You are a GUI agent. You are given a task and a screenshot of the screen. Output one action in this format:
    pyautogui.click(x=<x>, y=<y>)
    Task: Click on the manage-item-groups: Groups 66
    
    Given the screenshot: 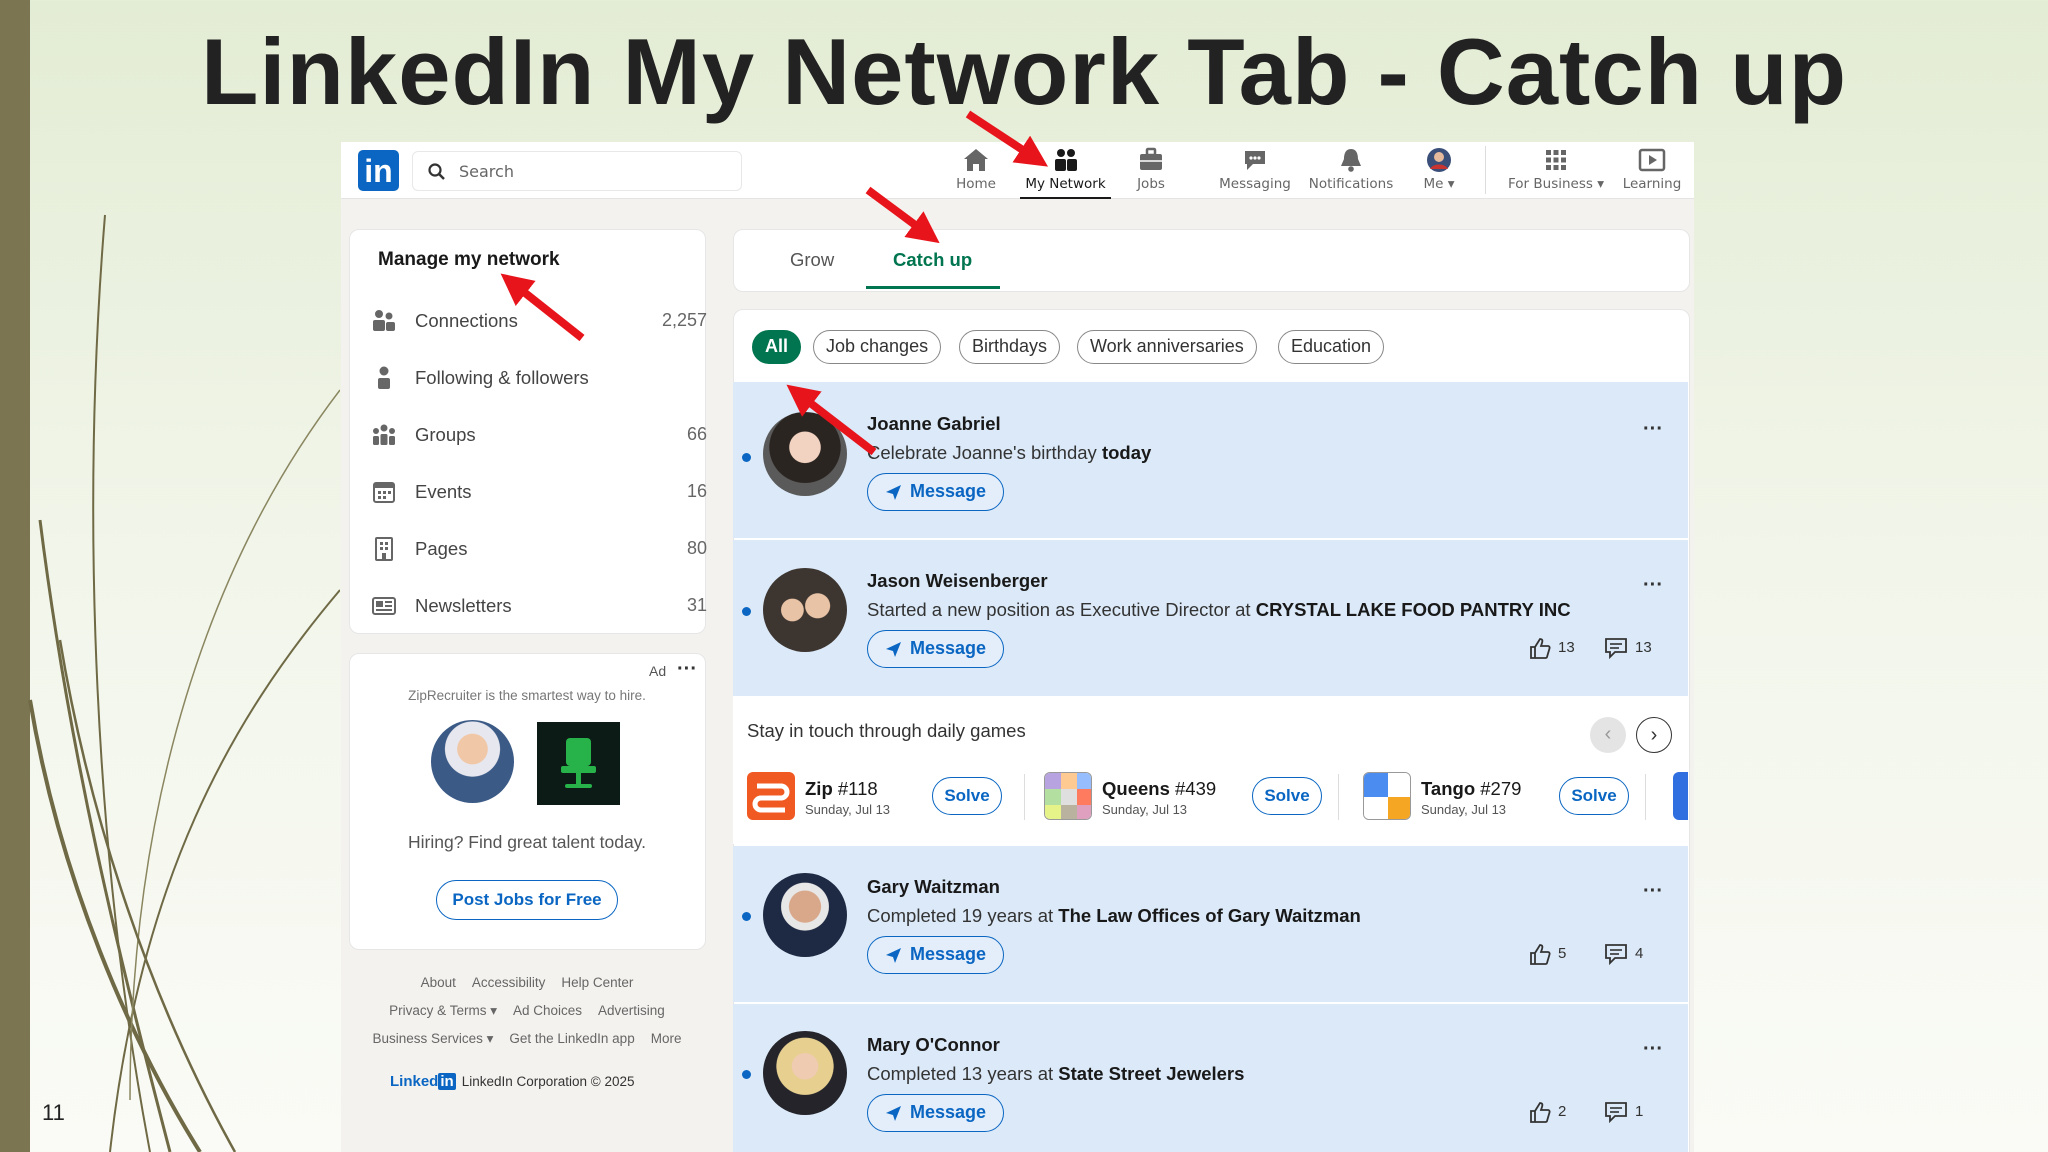 What is the action you would take?
    pyautogui.click(x=534, y=436)
    